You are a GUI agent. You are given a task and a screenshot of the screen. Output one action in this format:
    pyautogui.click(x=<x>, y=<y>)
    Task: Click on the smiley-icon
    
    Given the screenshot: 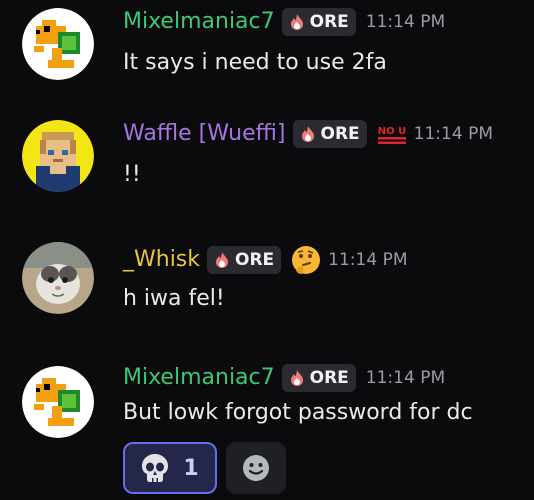 What is the action you would take?
    pyautogui.click(x=256, y=468)
    